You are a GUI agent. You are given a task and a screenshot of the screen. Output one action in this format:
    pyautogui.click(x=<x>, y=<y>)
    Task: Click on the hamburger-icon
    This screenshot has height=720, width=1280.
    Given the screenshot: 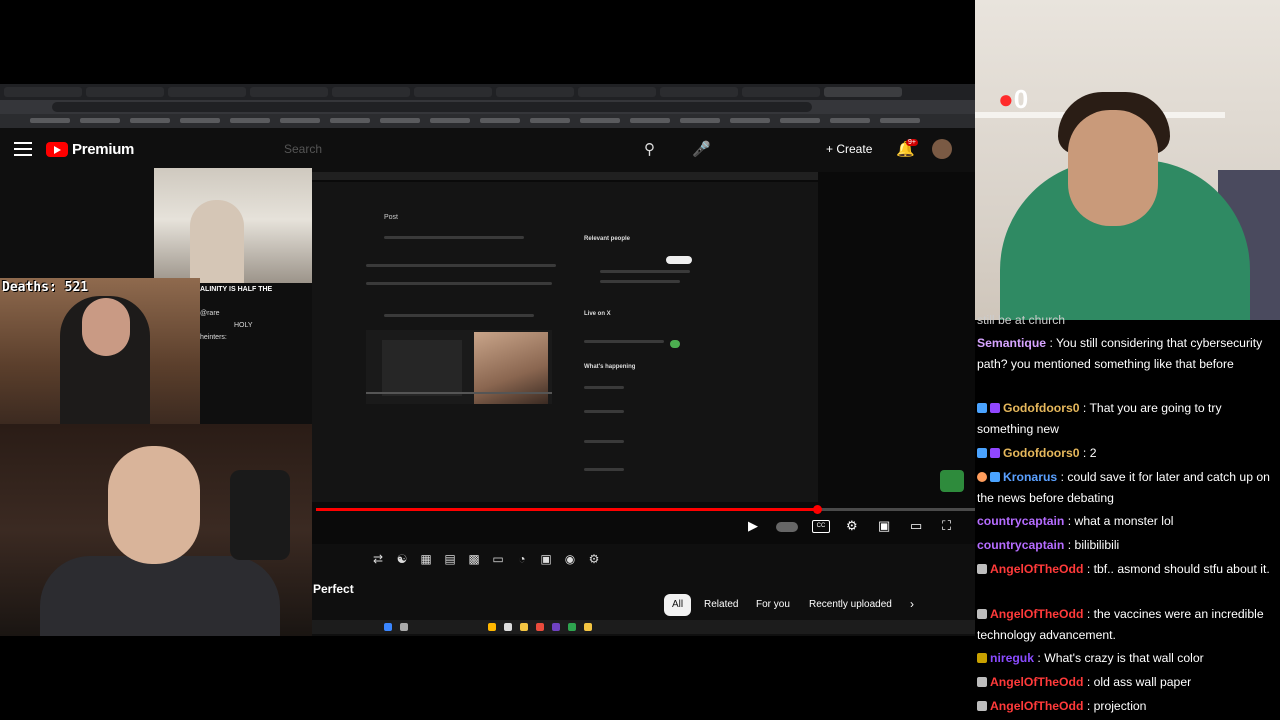 What is the action you would take?
    pyautogui.click(x=23, y=149)
    